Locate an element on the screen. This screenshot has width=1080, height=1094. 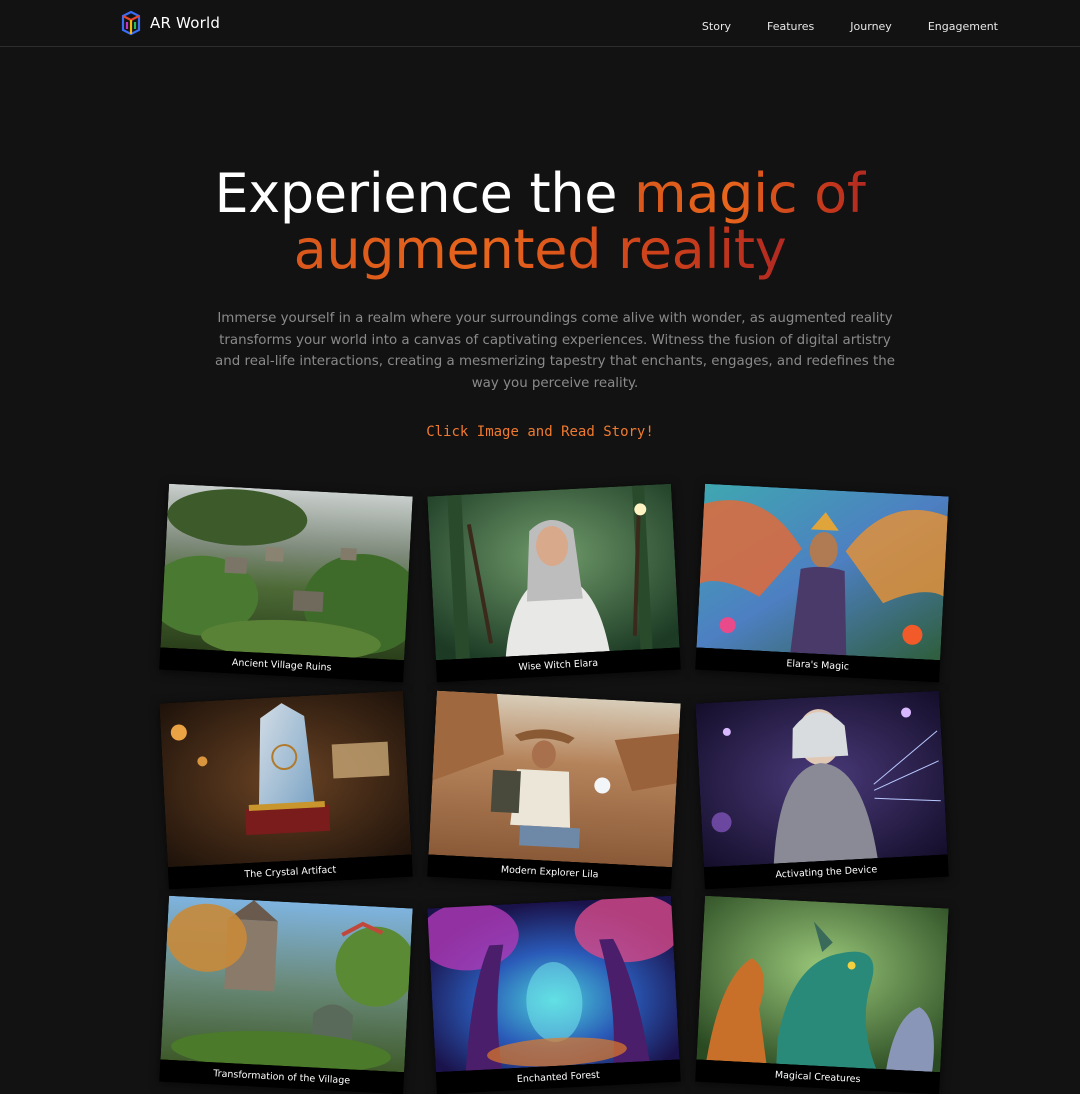
nav-link-engagement: Engagement is located at coordinates (963, 26).